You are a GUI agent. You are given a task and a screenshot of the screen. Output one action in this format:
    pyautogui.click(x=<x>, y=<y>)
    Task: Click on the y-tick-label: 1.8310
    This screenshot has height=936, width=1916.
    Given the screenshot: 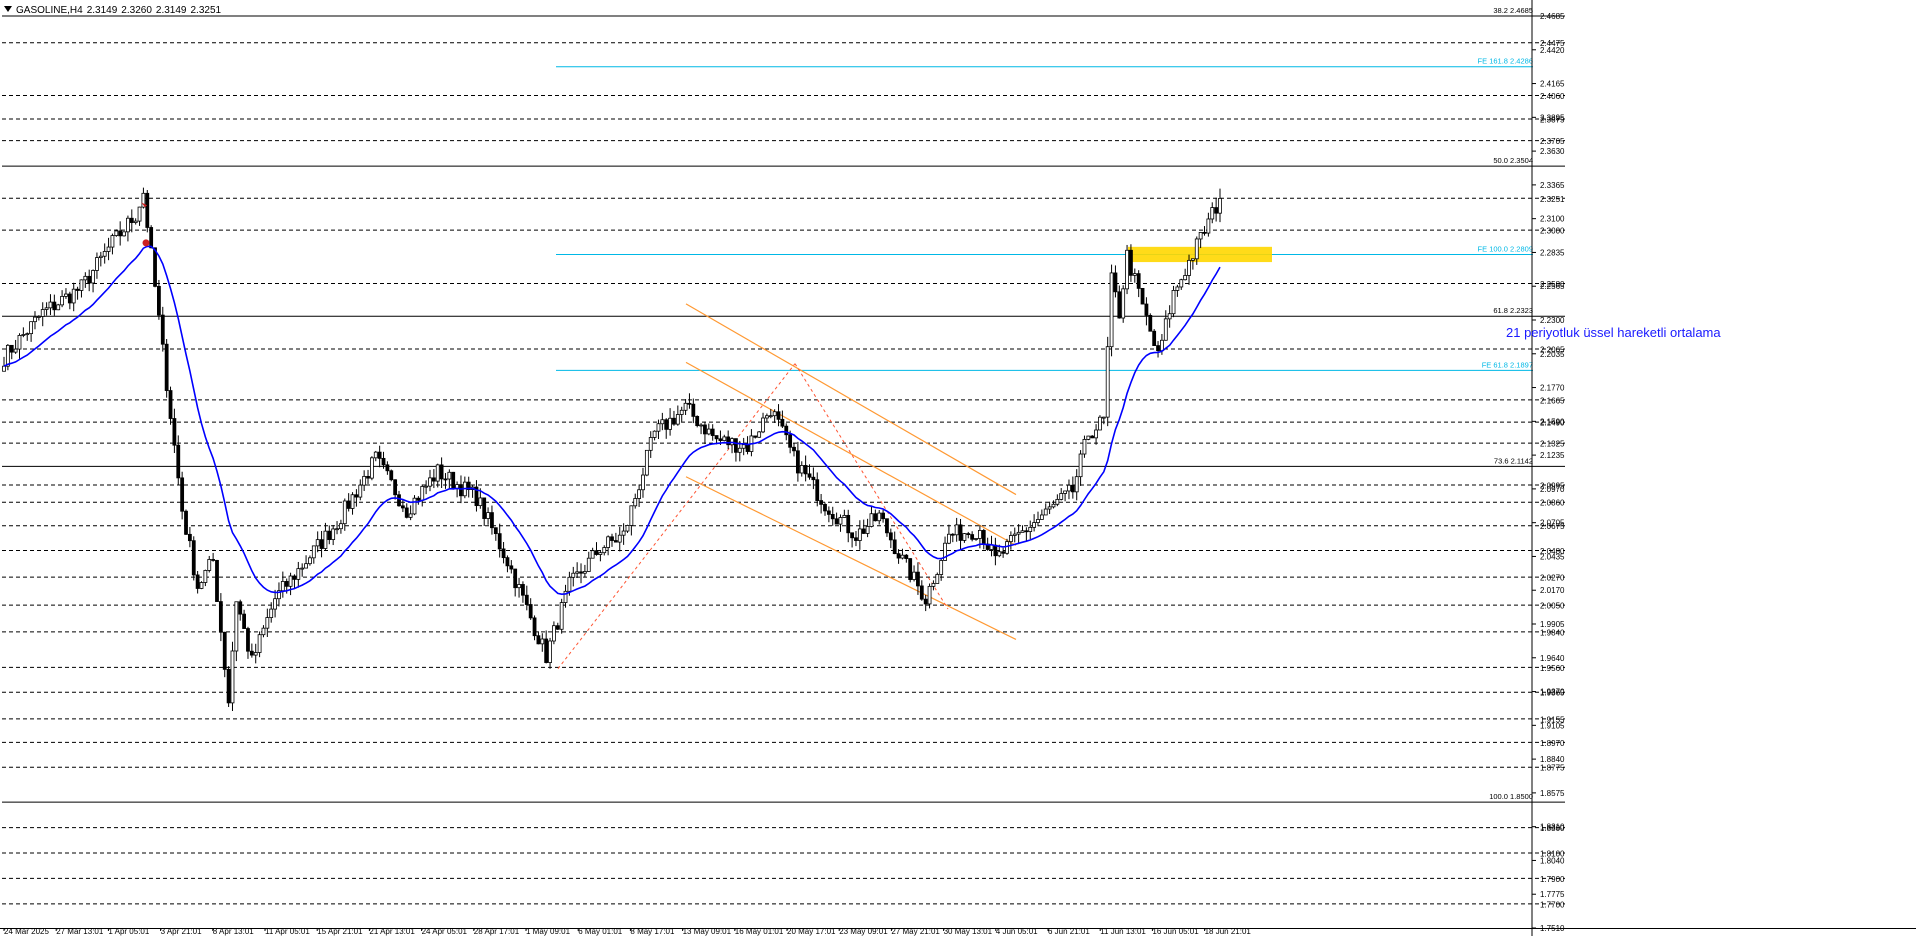 What is the action you would take?
    pyautogui.click(x=1552, y=827)
    